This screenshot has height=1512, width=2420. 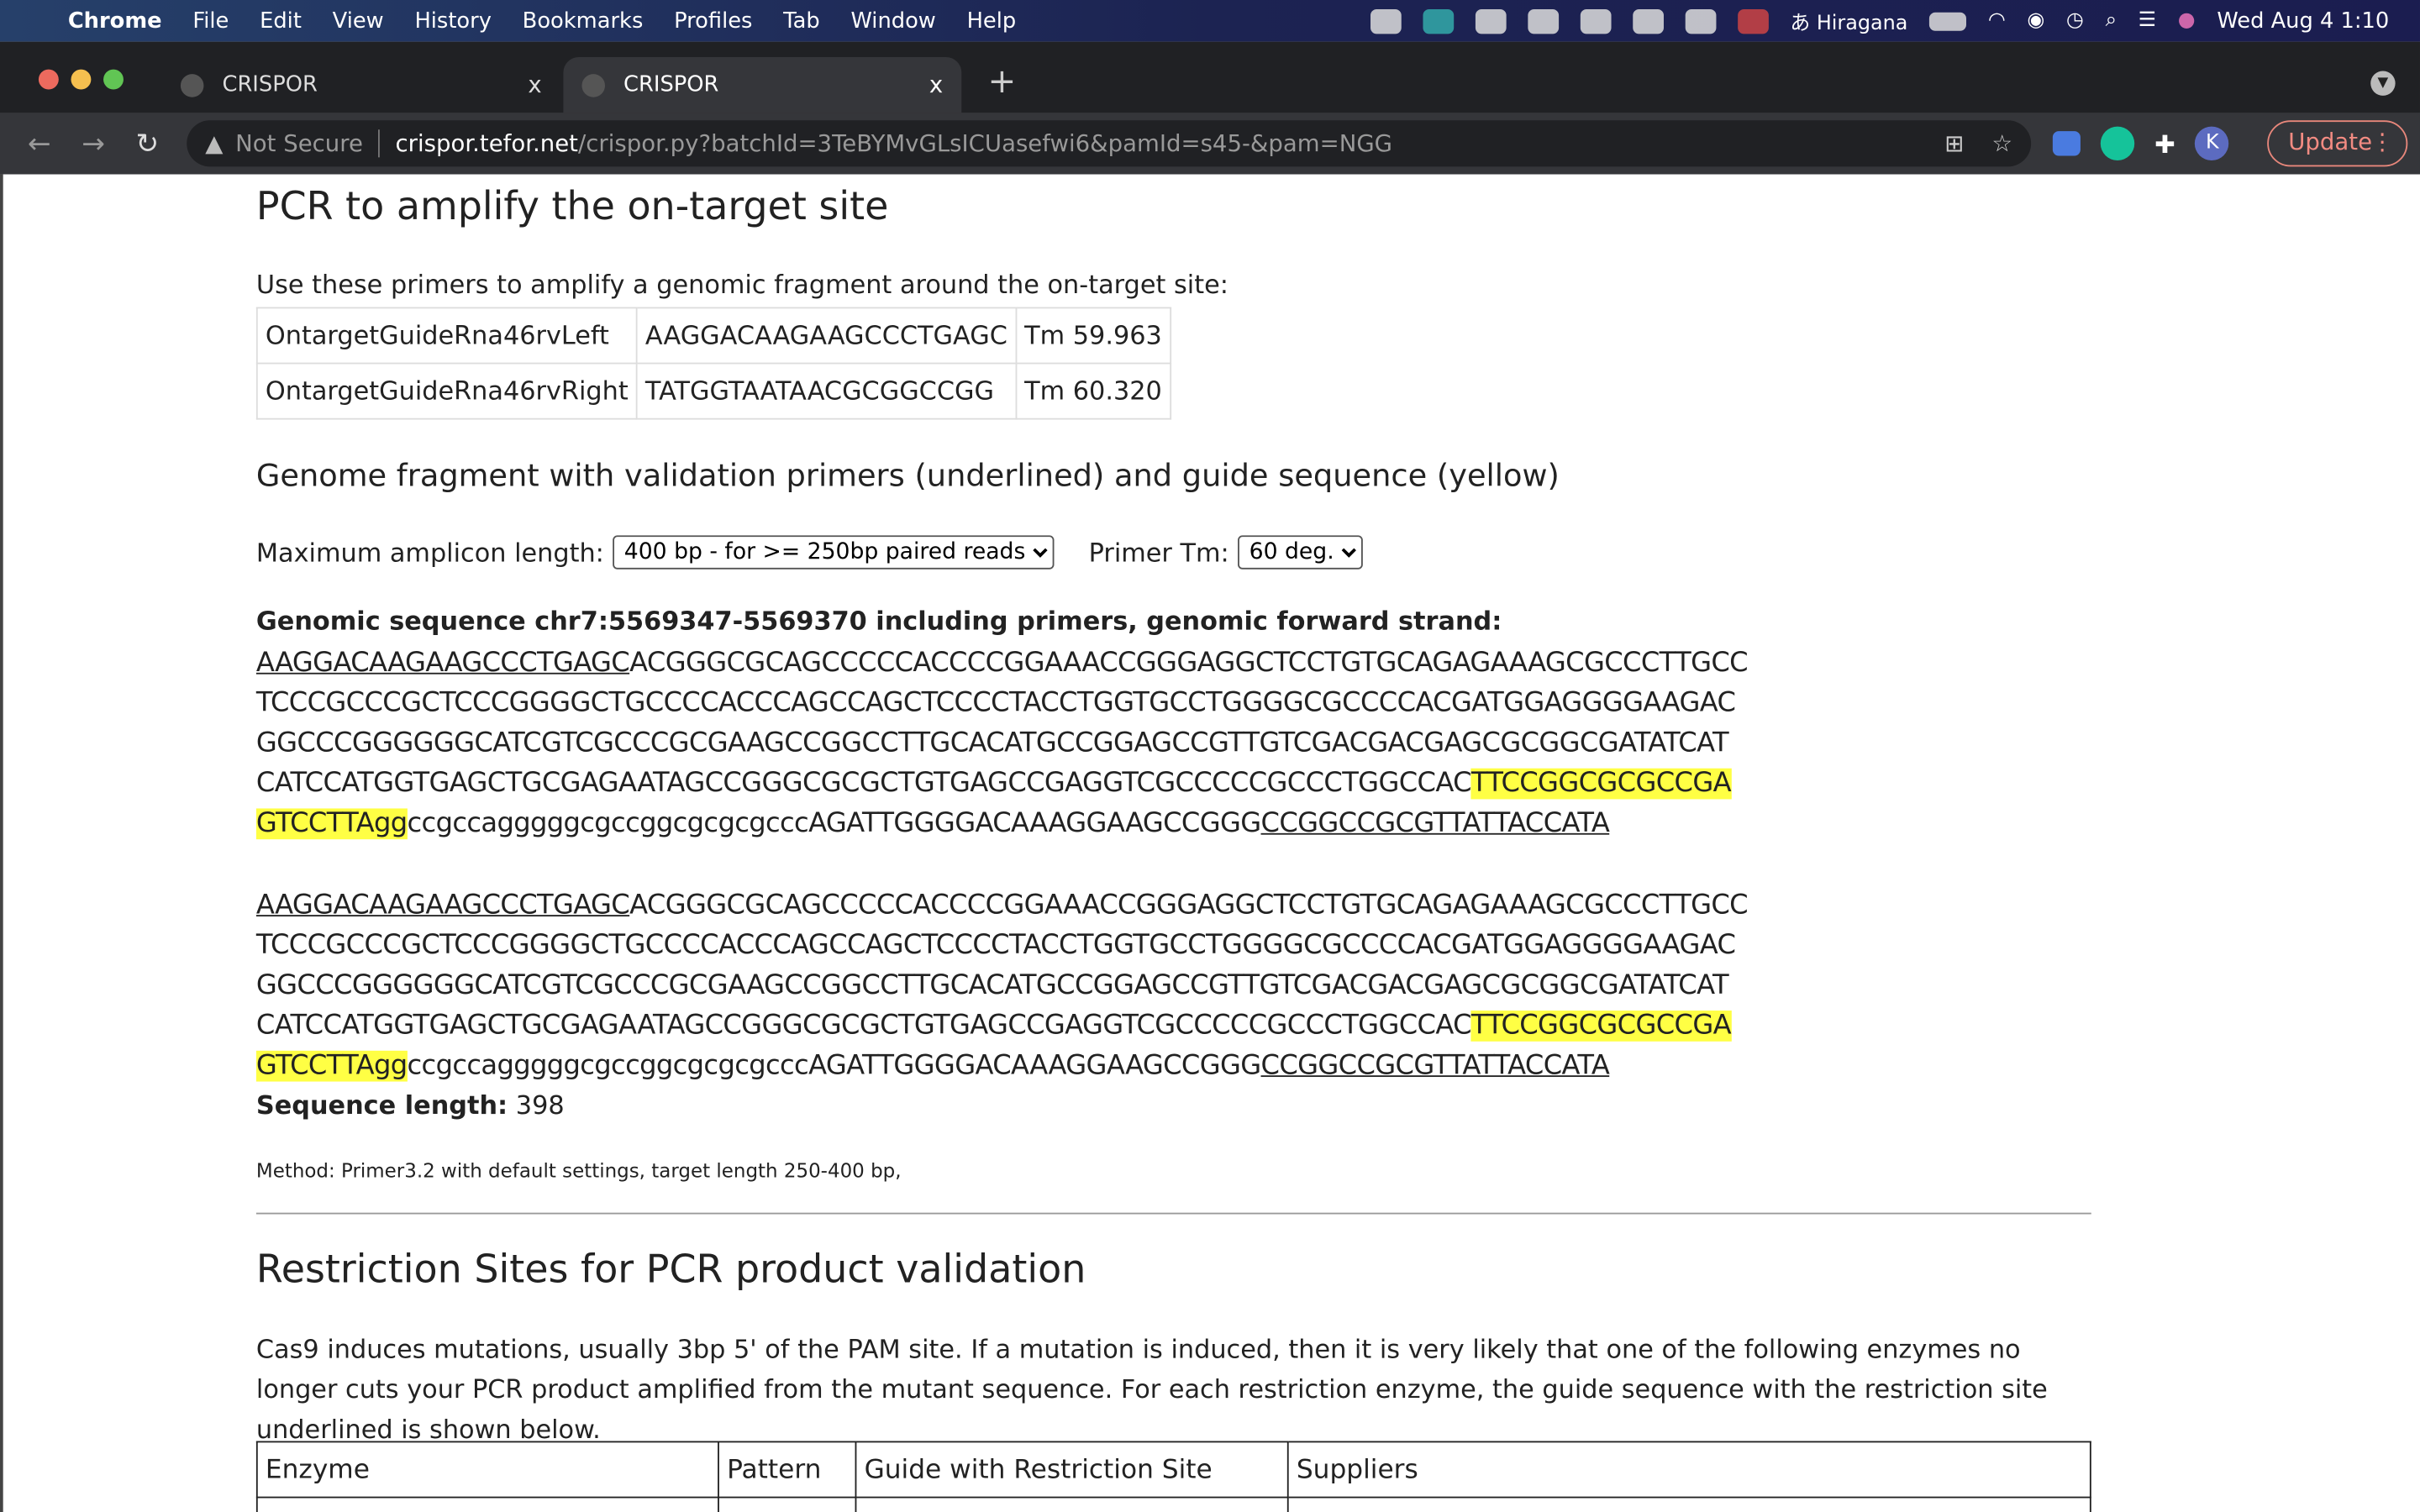 I want to click on extension-tag-icon, so click(x=2066, y=143).